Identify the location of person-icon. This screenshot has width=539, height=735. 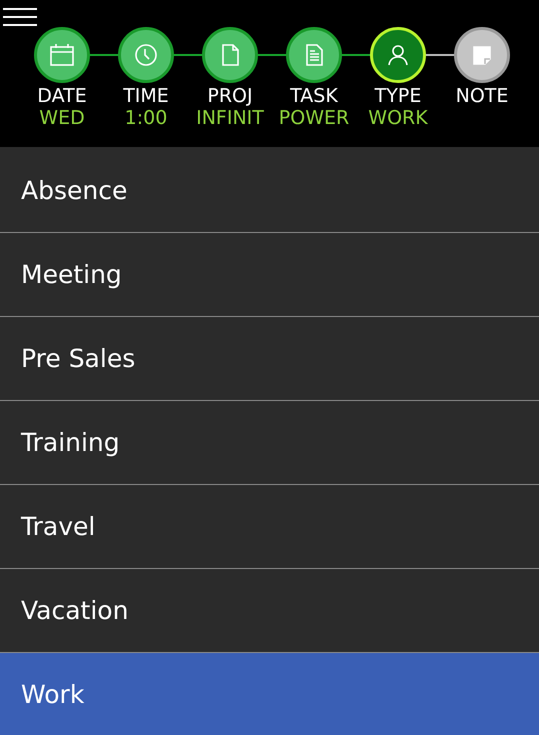
(398, 55).